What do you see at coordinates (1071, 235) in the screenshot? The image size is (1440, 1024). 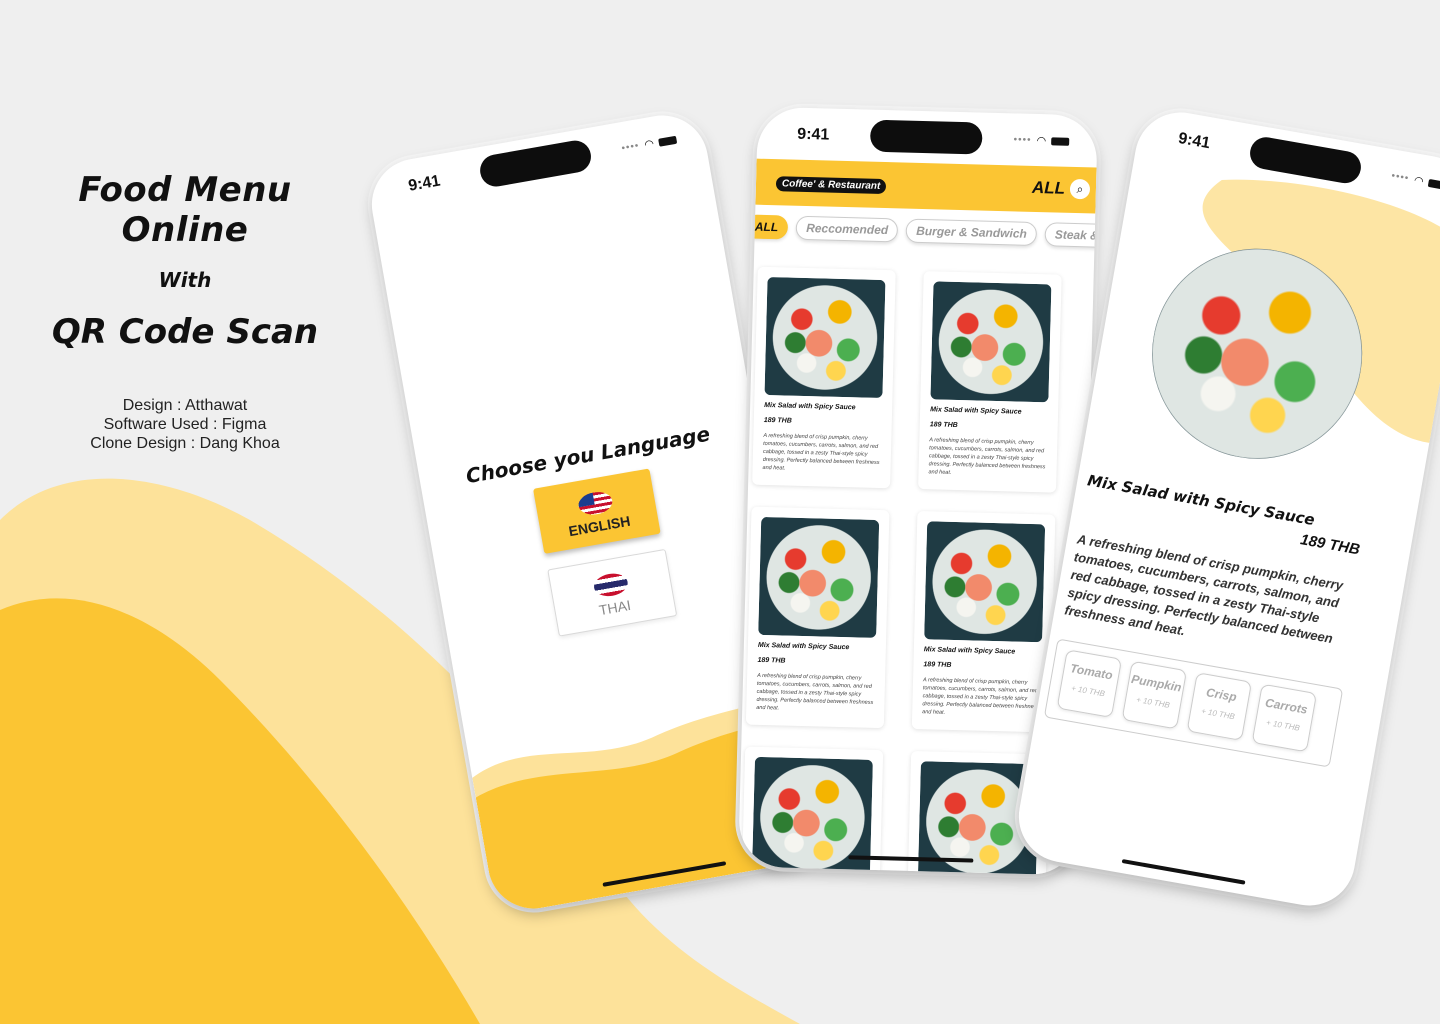 I see `chip-steak: Steak & F` at bounding box center [1071, 235].